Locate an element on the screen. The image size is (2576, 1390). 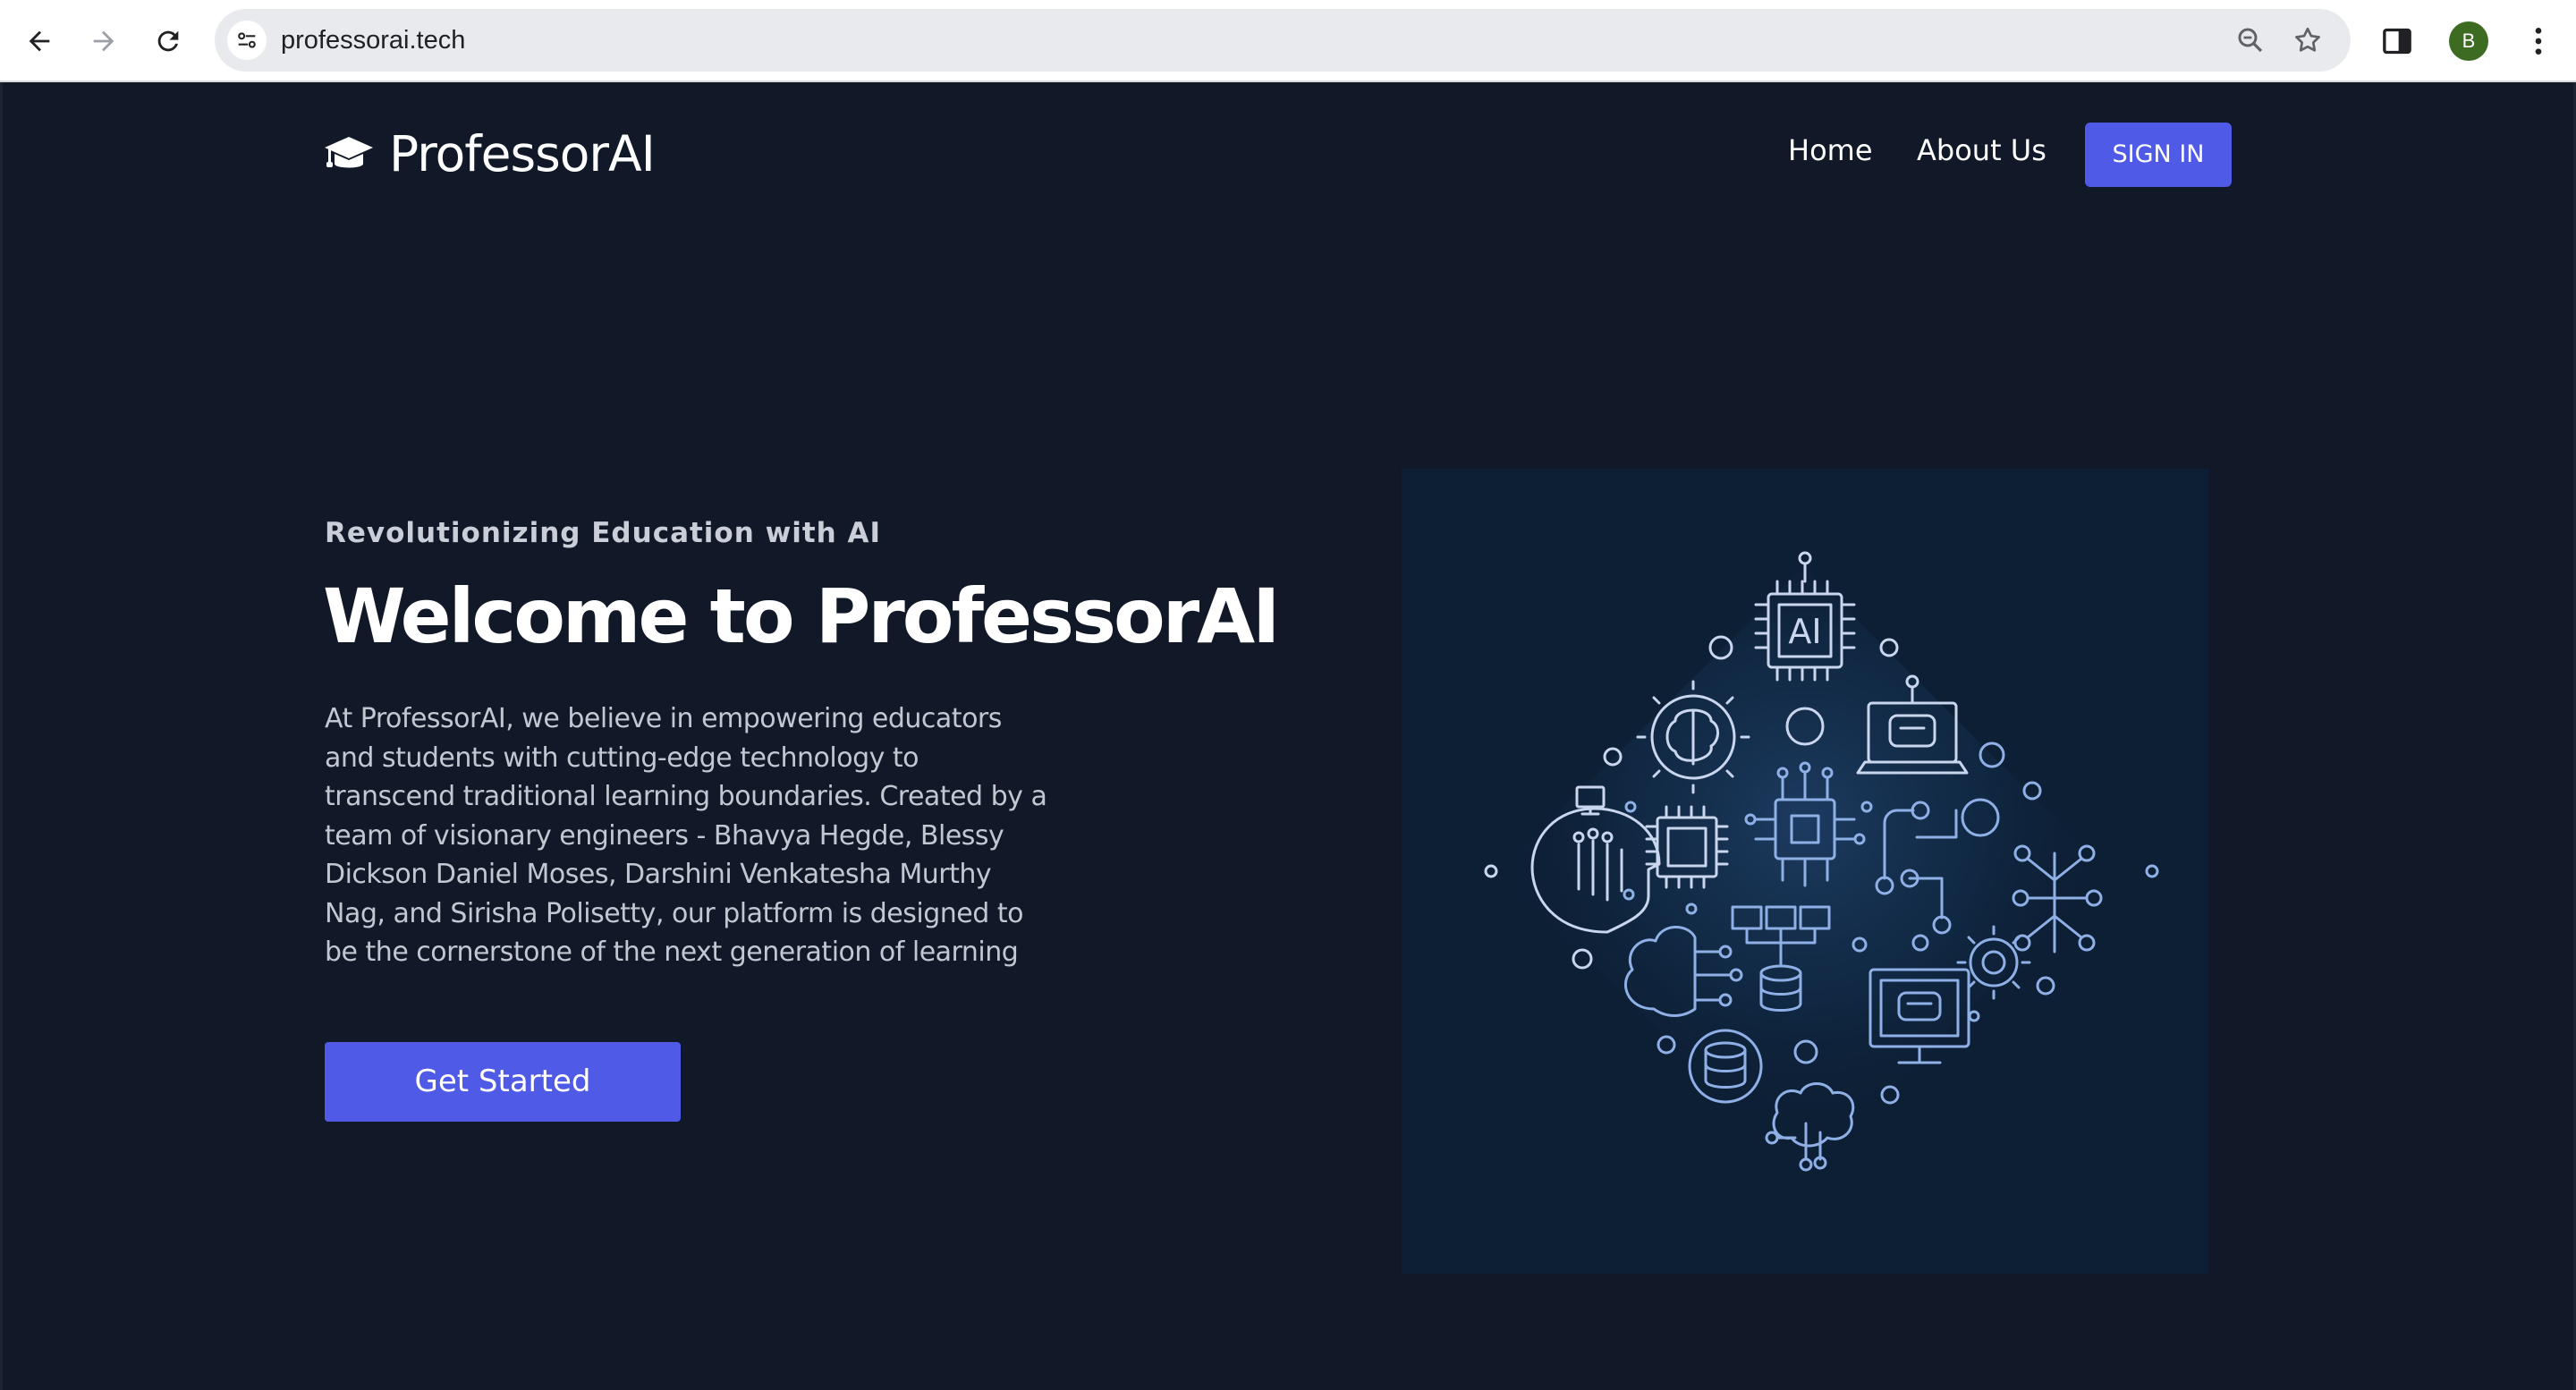
hero-tagline: Revolutionizing Education with AI is located at coordinates (603, 533).